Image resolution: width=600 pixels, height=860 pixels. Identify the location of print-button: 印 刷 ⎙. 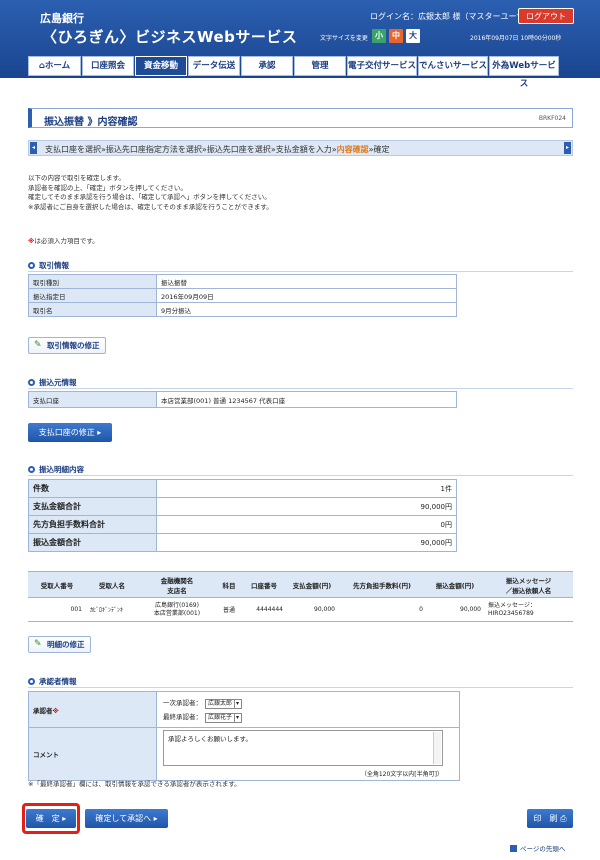
(550, 818).